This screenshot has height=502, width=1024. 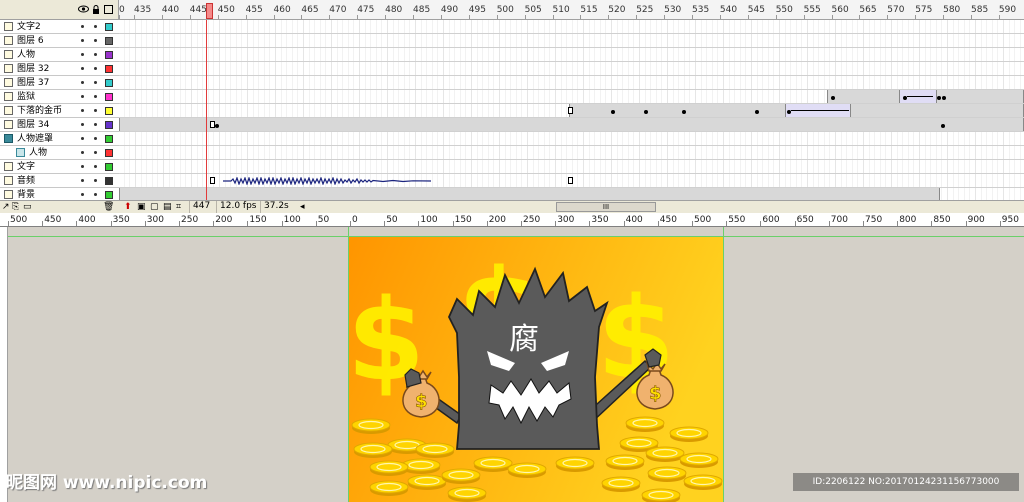 I want to click on layer-row: 监狱, so click(x=59, y=97).